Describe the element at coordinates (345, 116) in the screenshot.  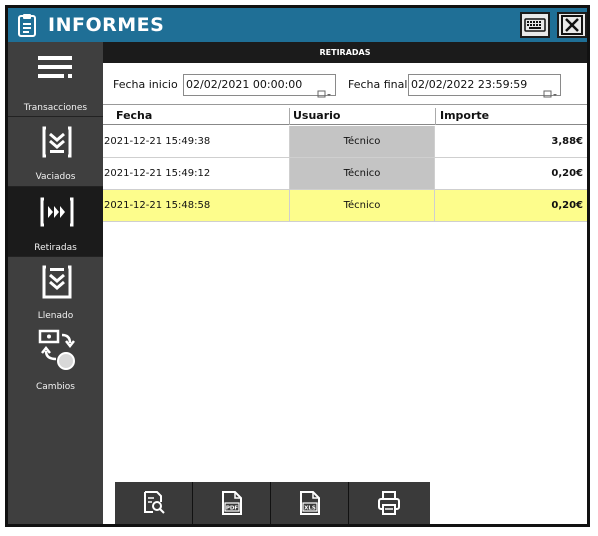
I see `table-header: Fecha Usuario Importe` at that location.